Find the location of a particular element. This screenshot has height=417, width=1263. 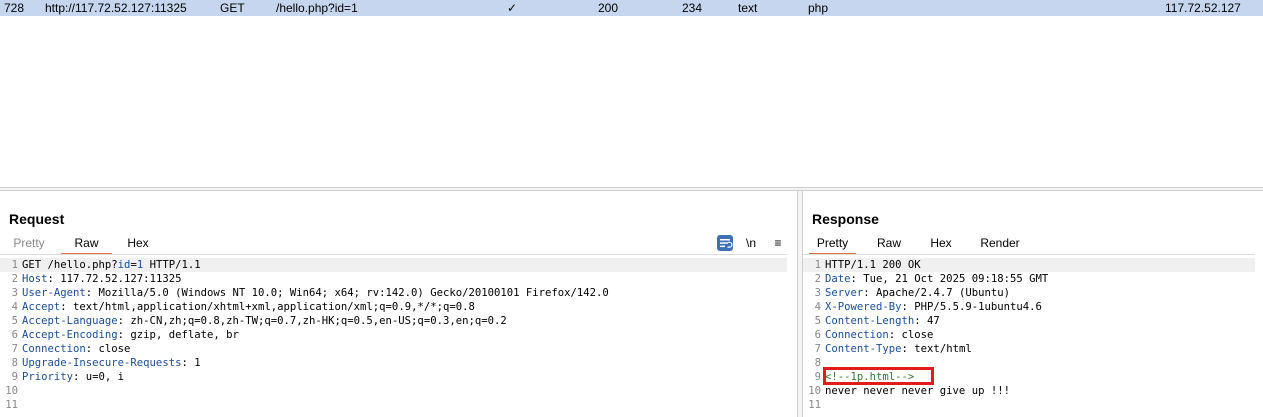

response-line-7: 7 Content-Type: text/html is located at coordinates (893, 349).